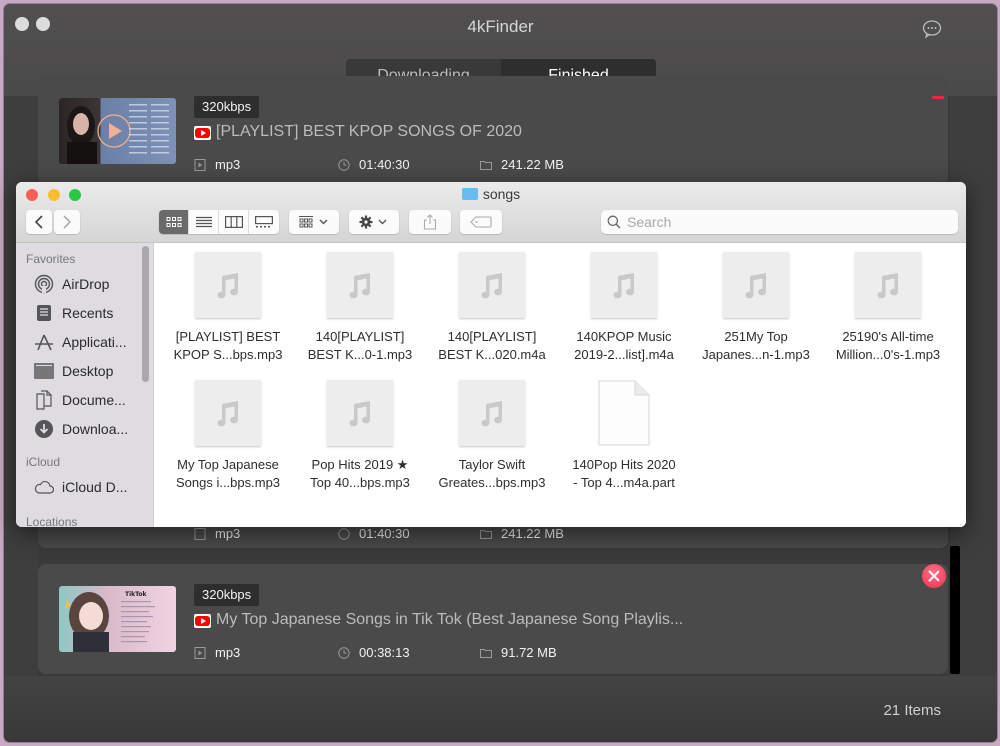 The width and height of the screenshot is (1000, 746). What do you see at coordinates (145, 314) in the screenshot?
I see `sidebar-scrollbar` at bounding box center [145, 314].